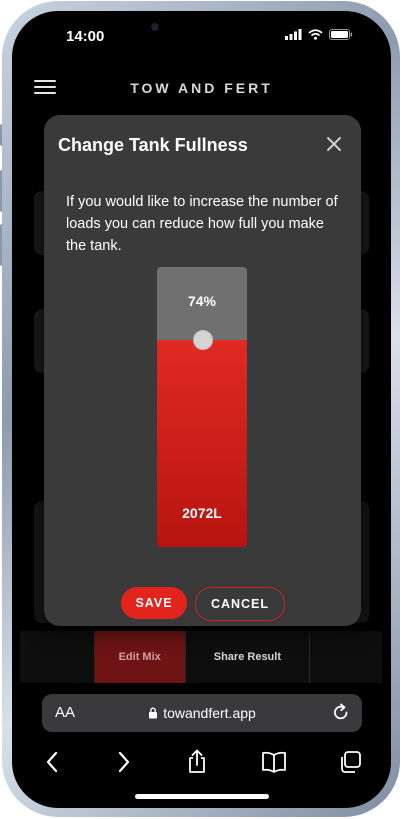 The width and height of the screenshot is (403, 819). I want to click on battery-icon, so click(341, 34).